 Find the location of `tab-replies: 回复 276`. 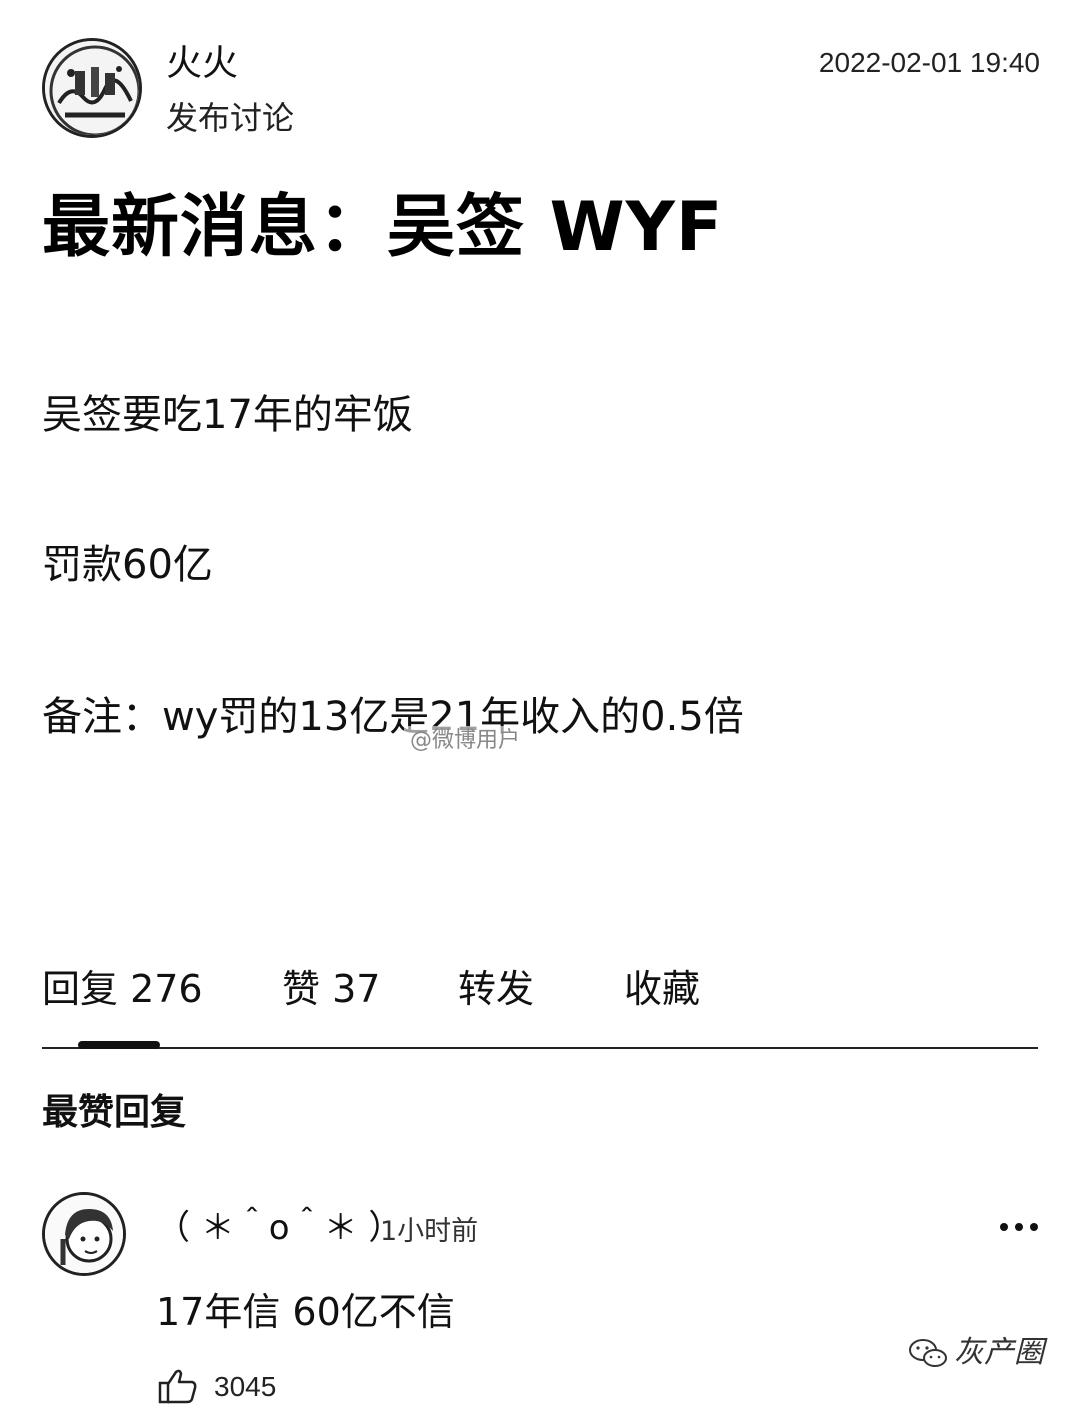

tab-replies: 回复 276 is located at coordinates (122, 989).